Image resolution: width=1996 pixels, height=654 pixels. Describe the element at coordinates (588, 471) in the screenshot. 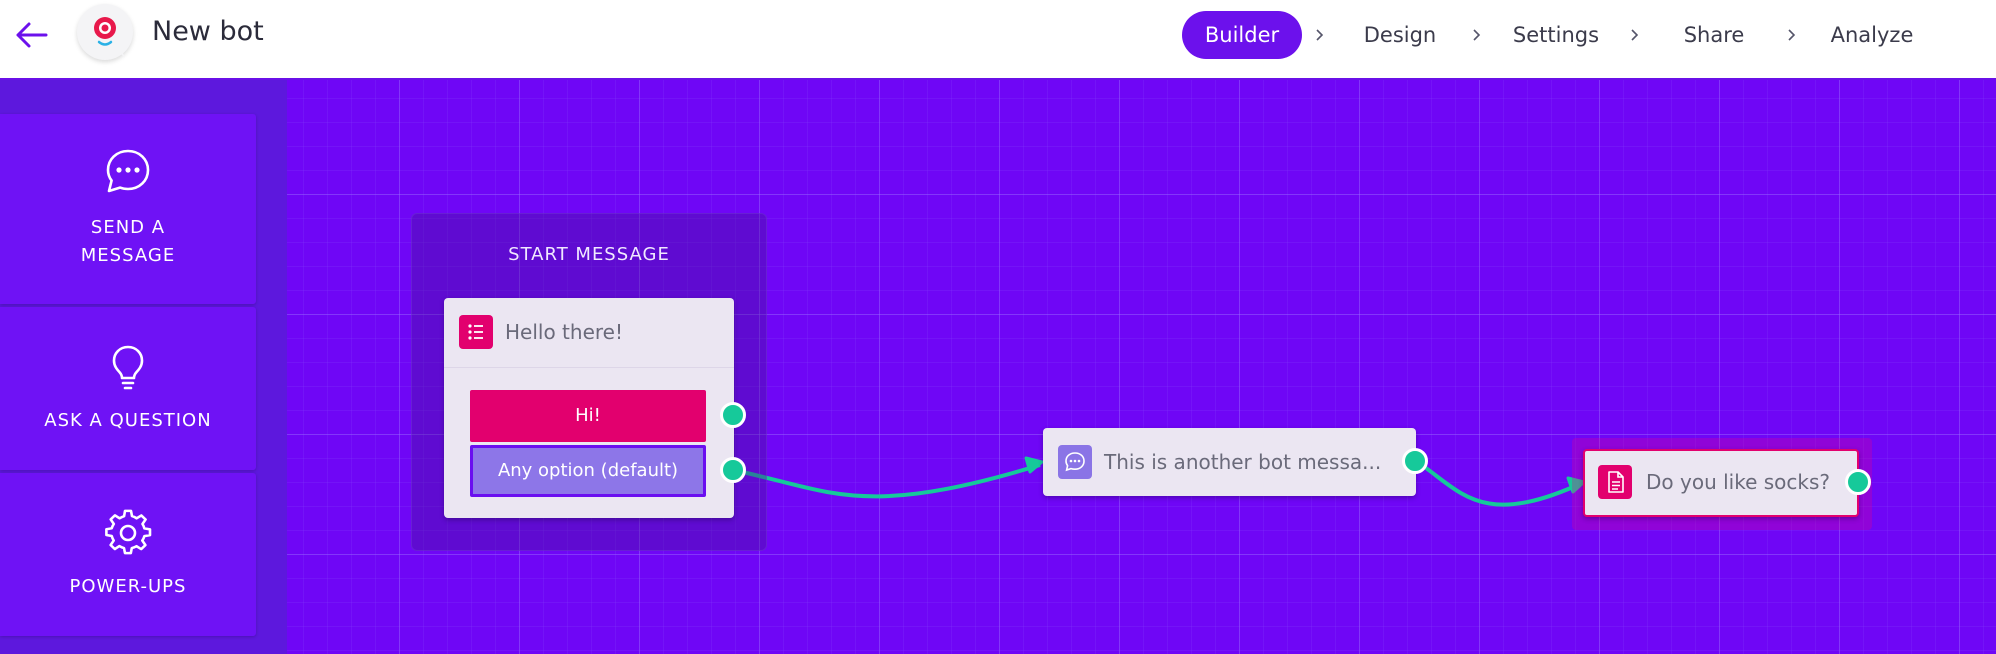

I see `option-default-button: Any option (default)` at that location.